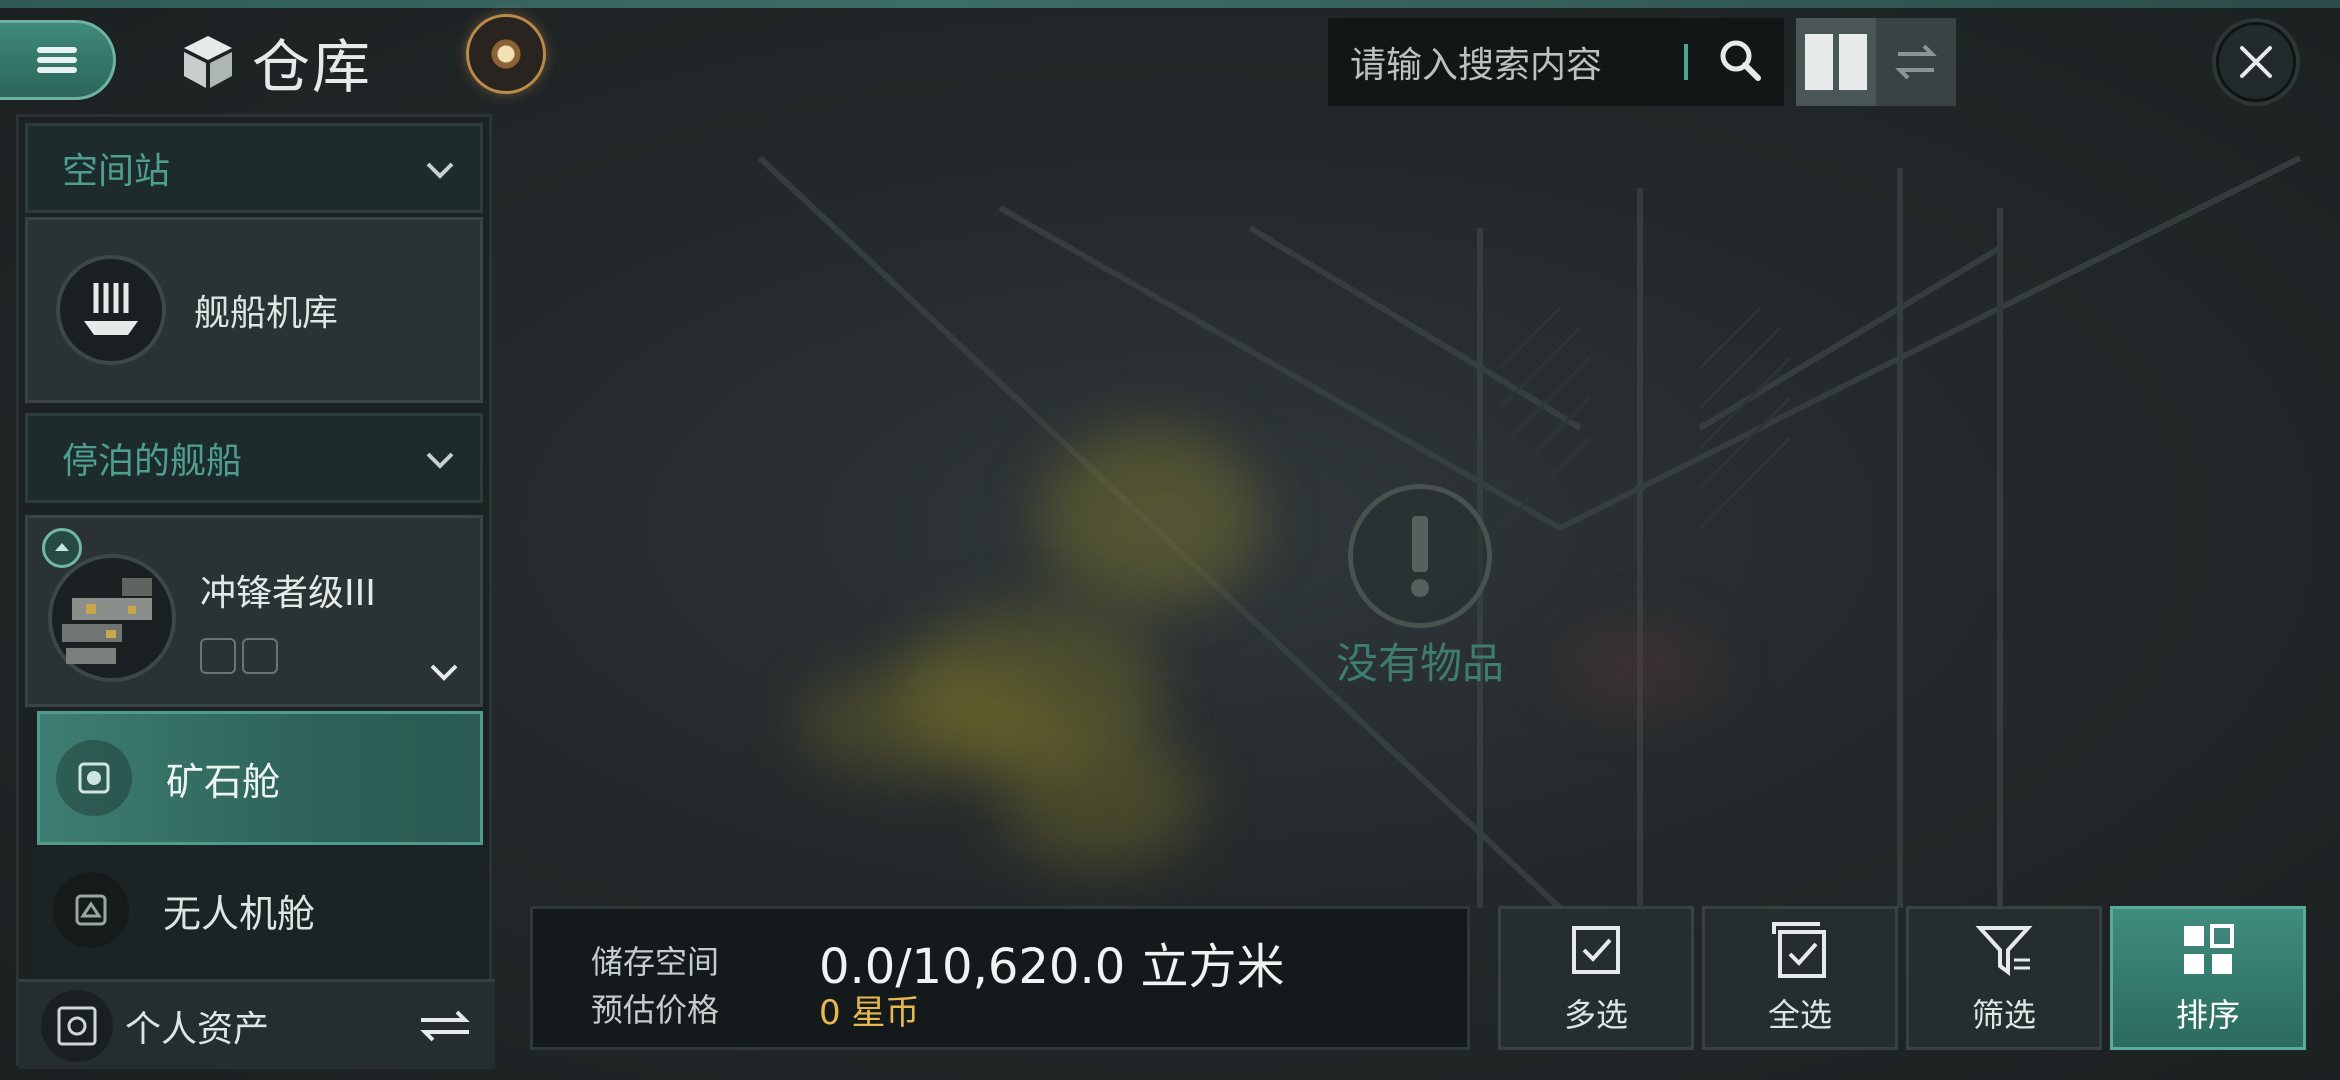 The width and height of the screenshot is (2340, 1080). I want to click on search-bar: 请输入搜索内容, so click(1556, 62).